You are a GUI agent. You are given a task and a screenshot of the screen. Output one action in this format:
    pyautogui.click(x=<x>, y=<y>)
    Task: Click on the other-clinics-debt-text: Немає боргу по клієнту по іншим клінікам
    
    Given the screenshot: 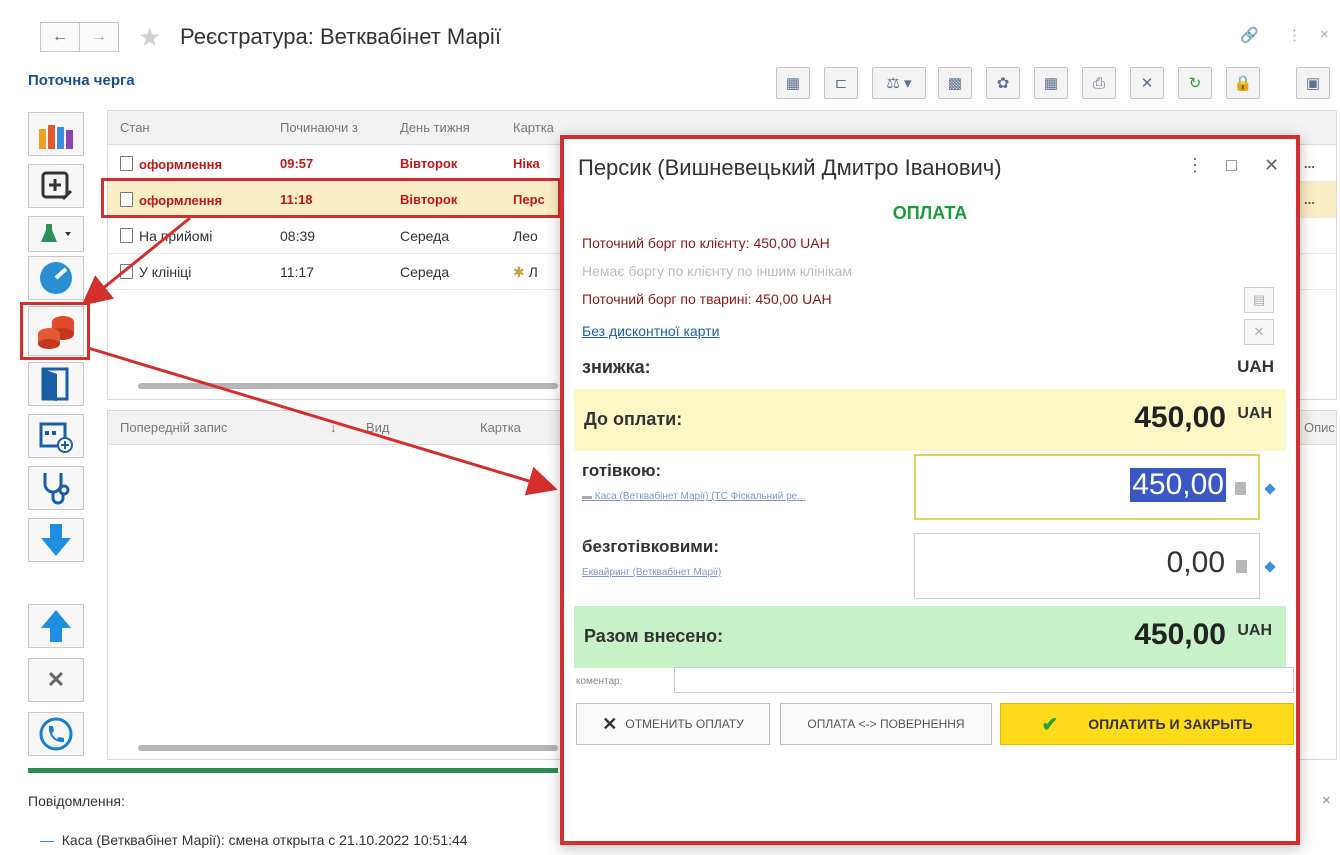 What is the action you would take?
    pyautogui.click(x=717, y=271)
    